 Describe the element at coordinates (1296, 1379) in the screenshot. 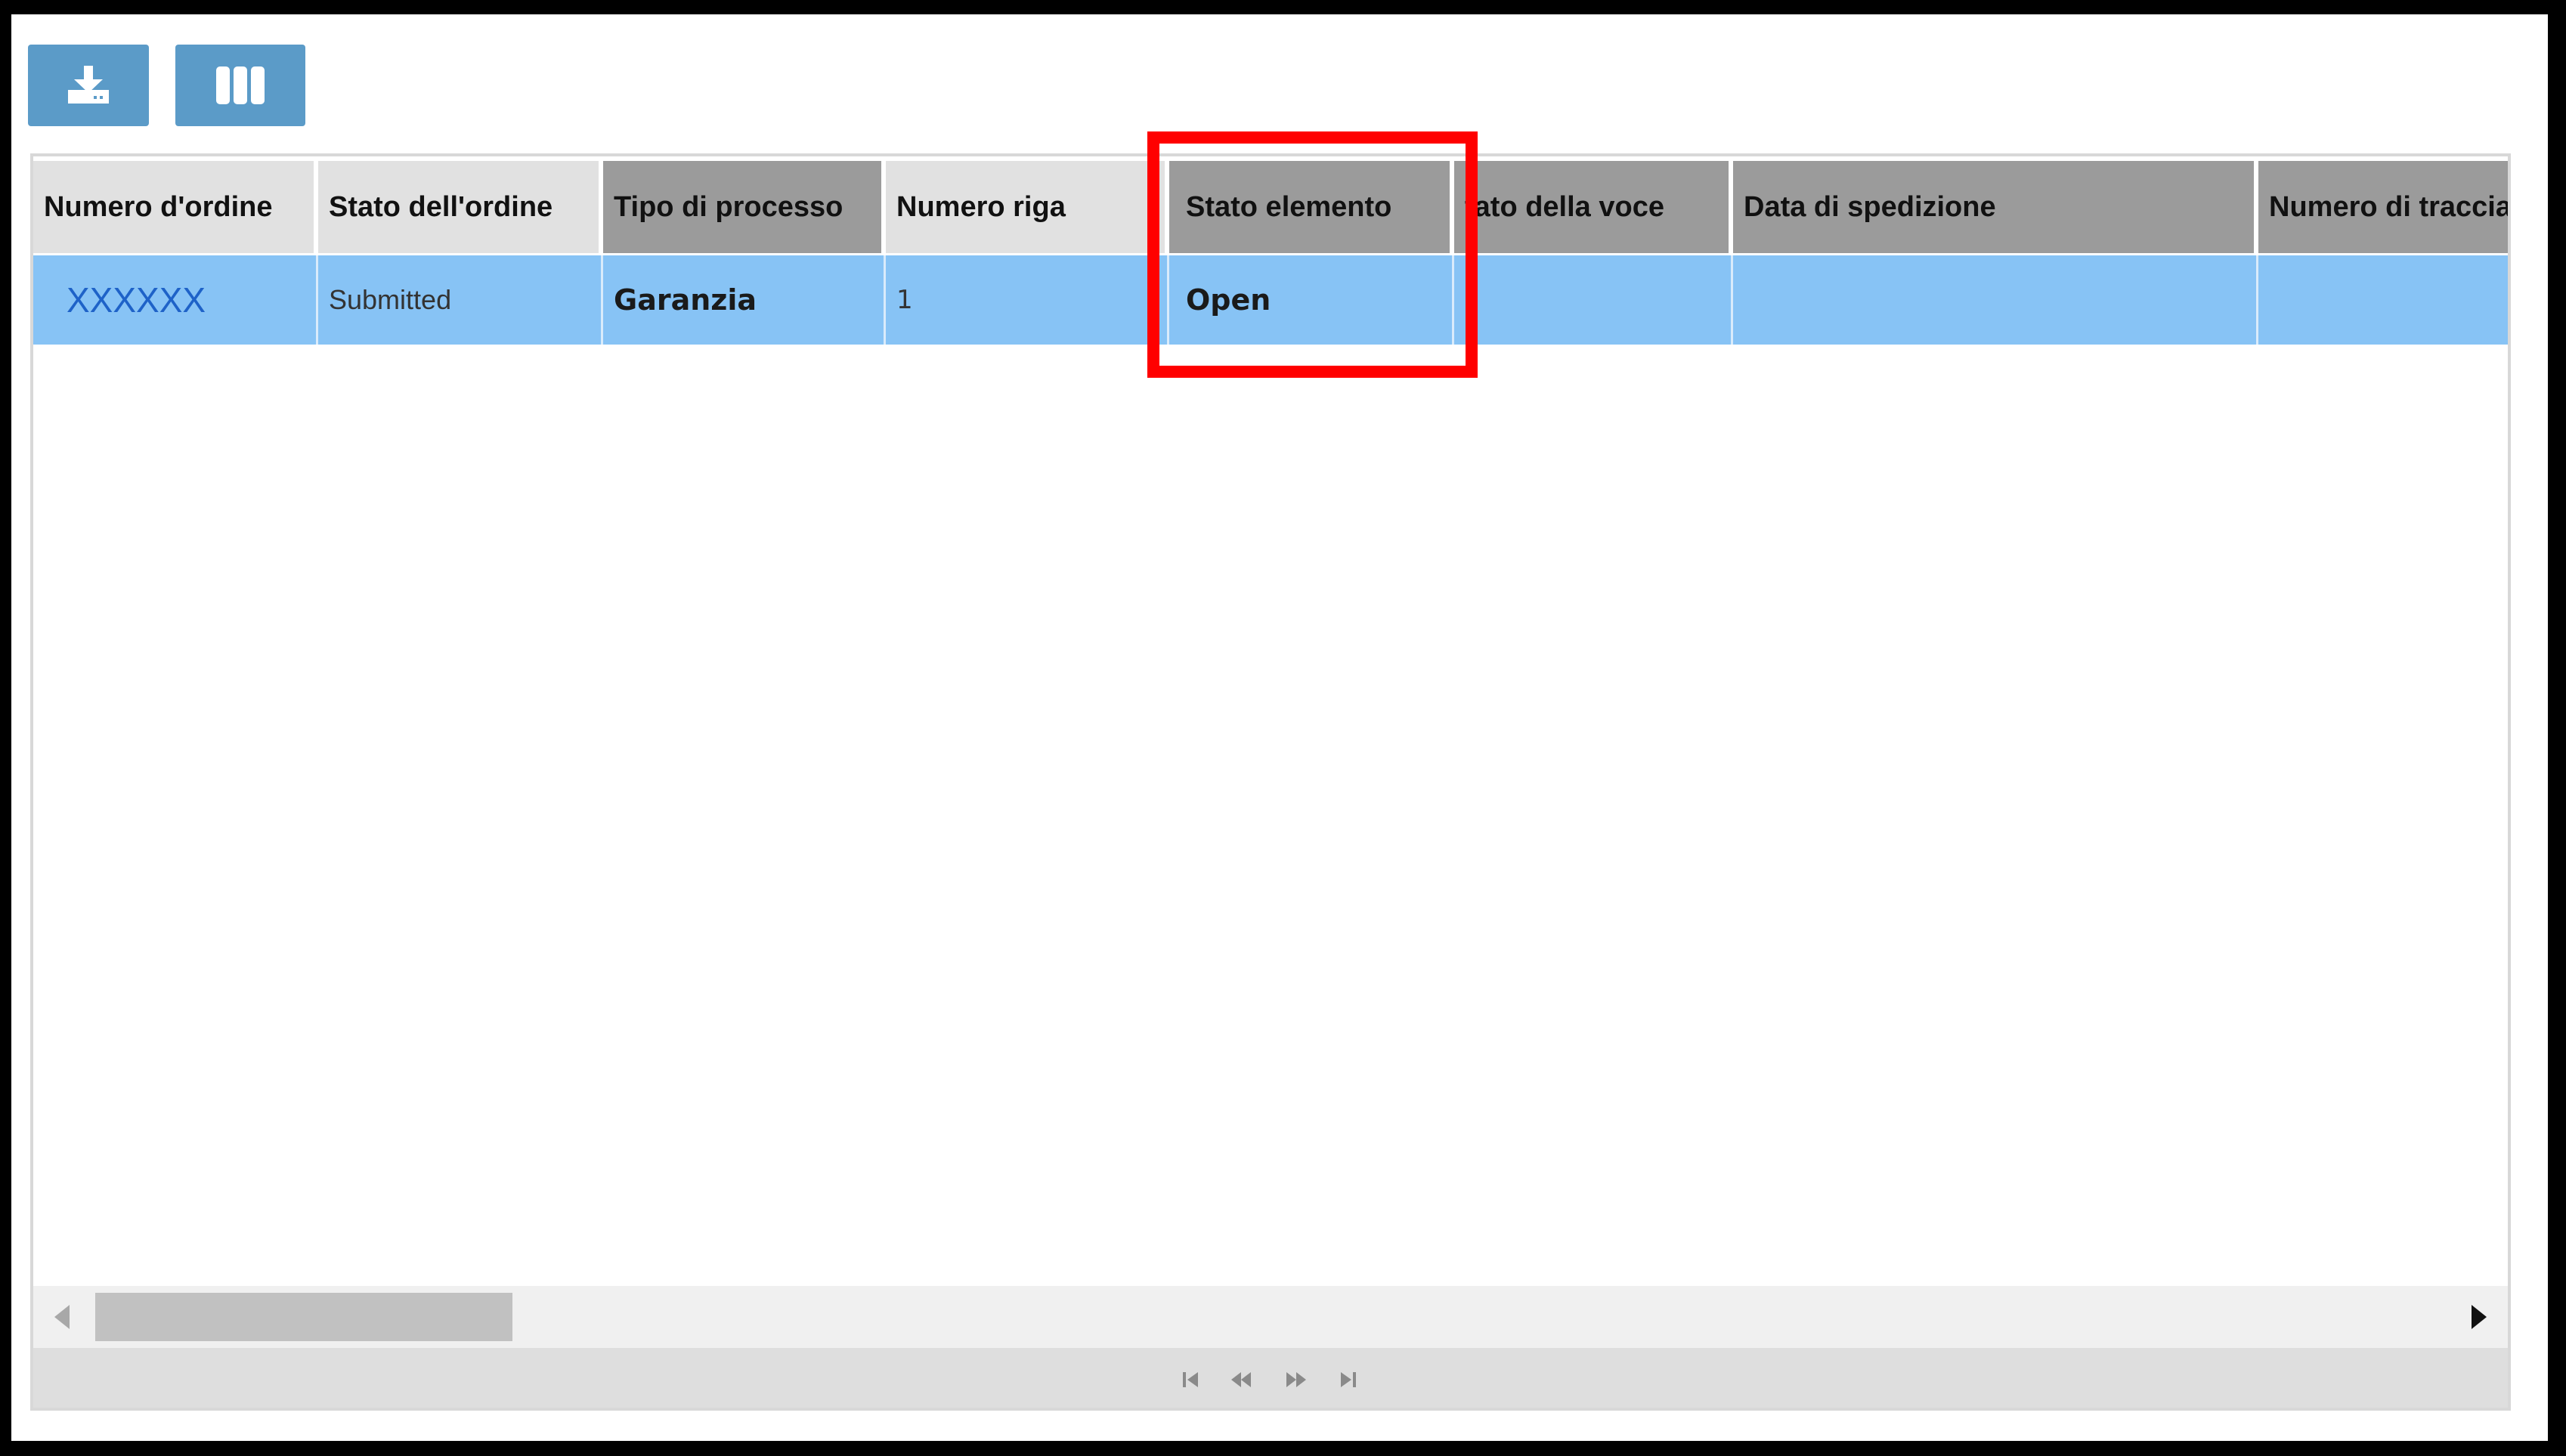

I see `next-page-icon` at that location.